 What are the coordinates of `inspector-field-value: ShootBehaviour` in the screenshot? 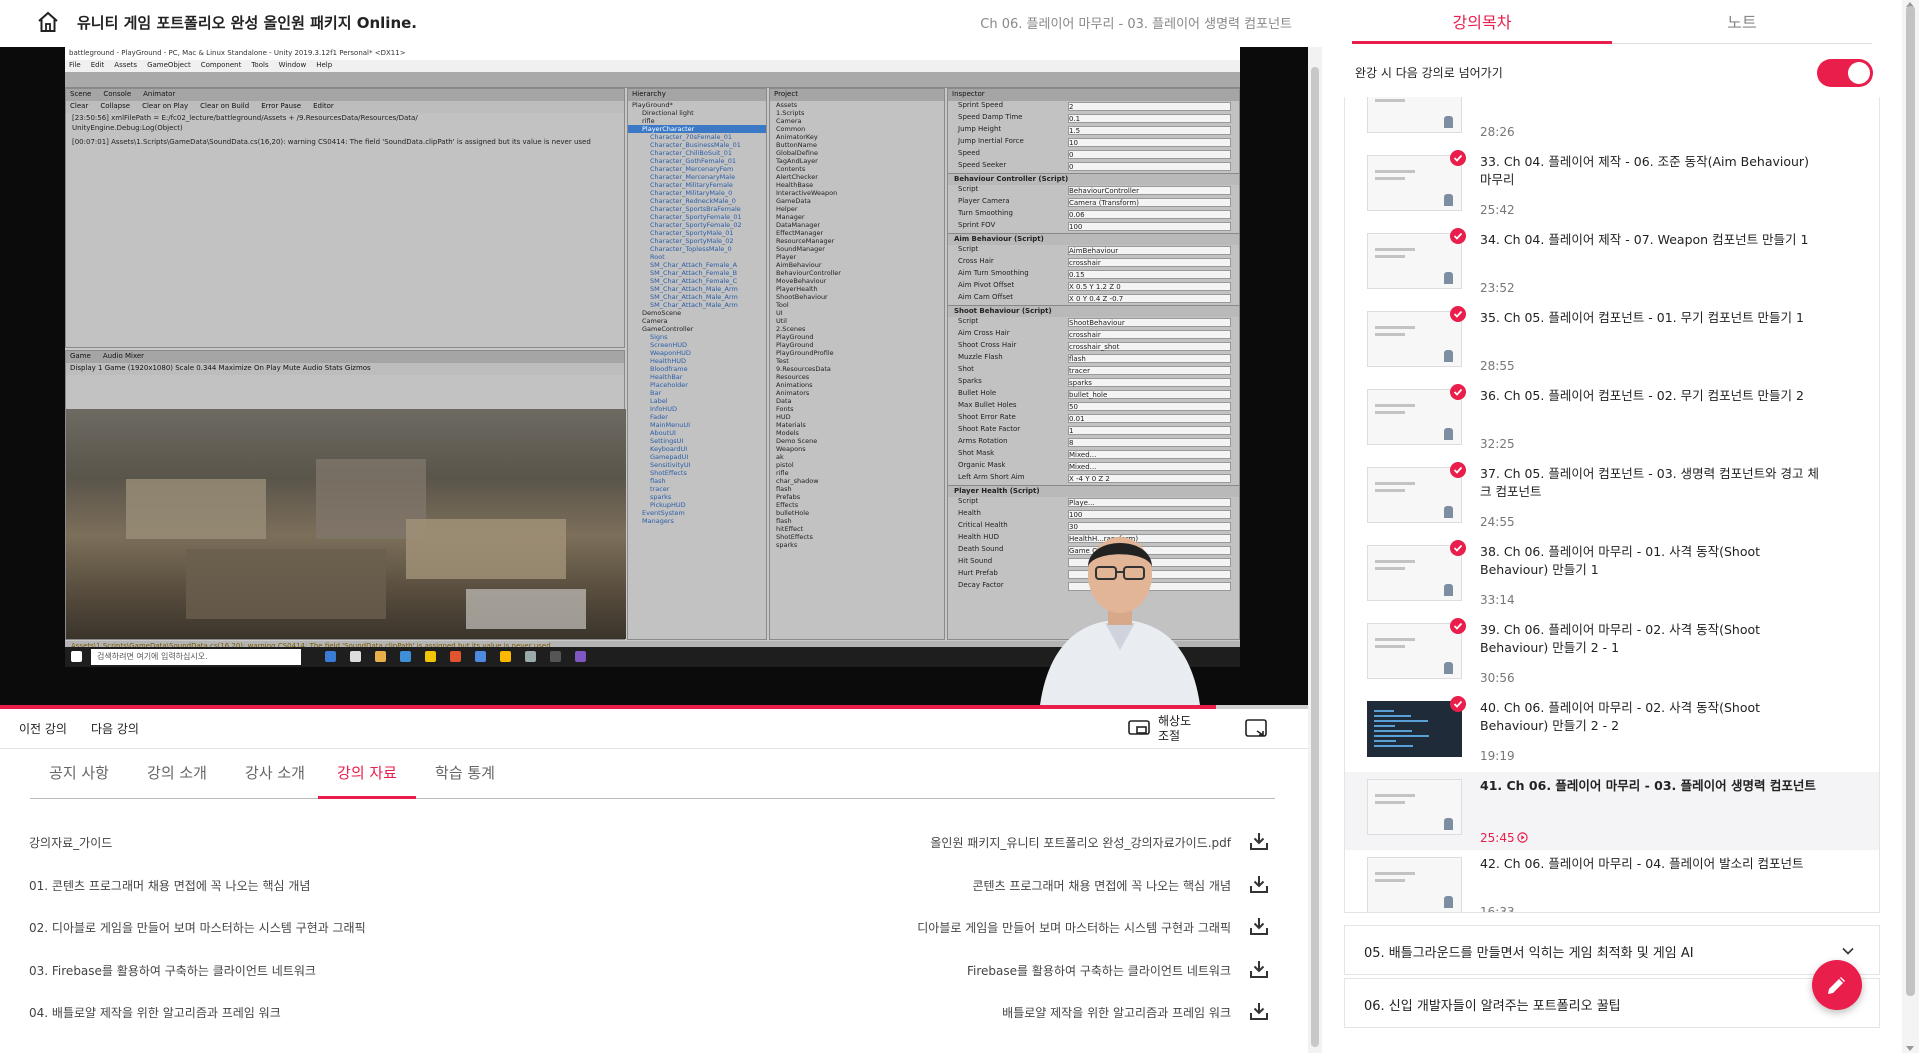 It's located at (1149, 322).